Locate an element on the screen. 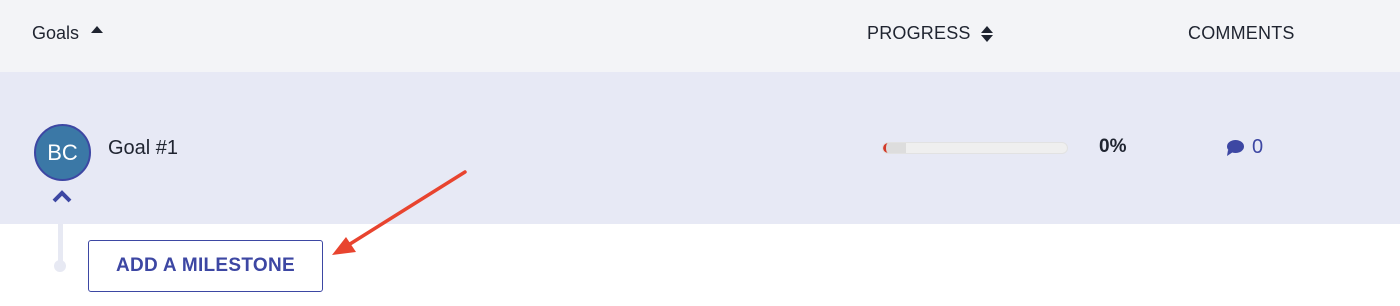 This screenshot has width=1400, height=306. avatar-initials: BC is located at coordinates (62, 152).